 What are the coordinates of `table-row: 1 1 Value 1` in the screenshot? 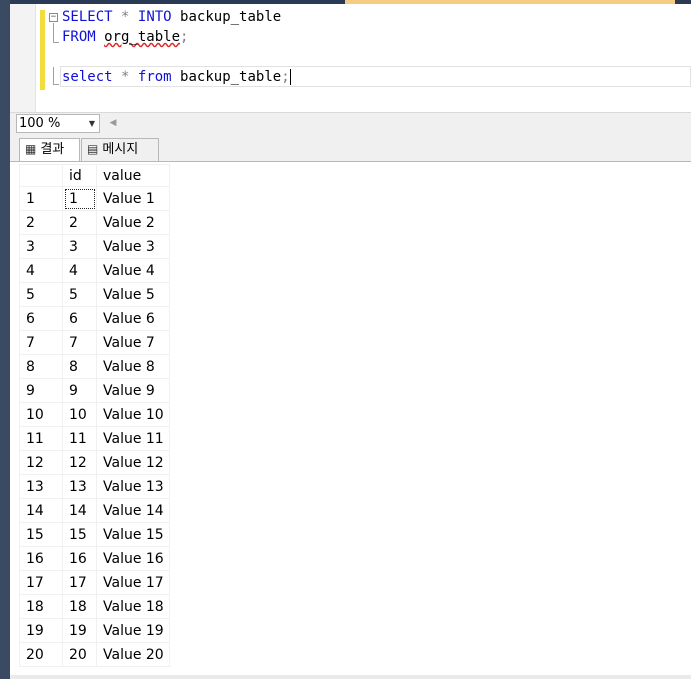 It's located at (94, 198).